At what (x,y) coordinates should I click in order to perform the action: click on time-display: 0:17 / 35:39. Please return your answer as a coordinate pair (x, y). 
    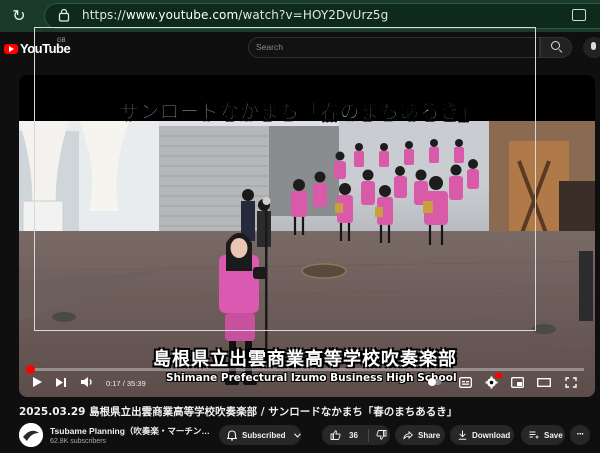
    Looking at the image, I should click on (126, 383).